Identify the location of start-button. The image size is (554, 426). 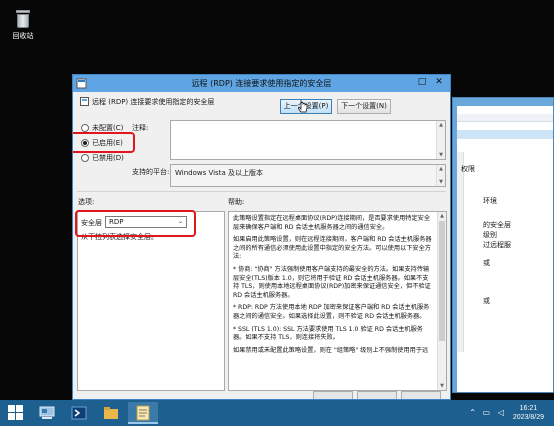
(16, 413).